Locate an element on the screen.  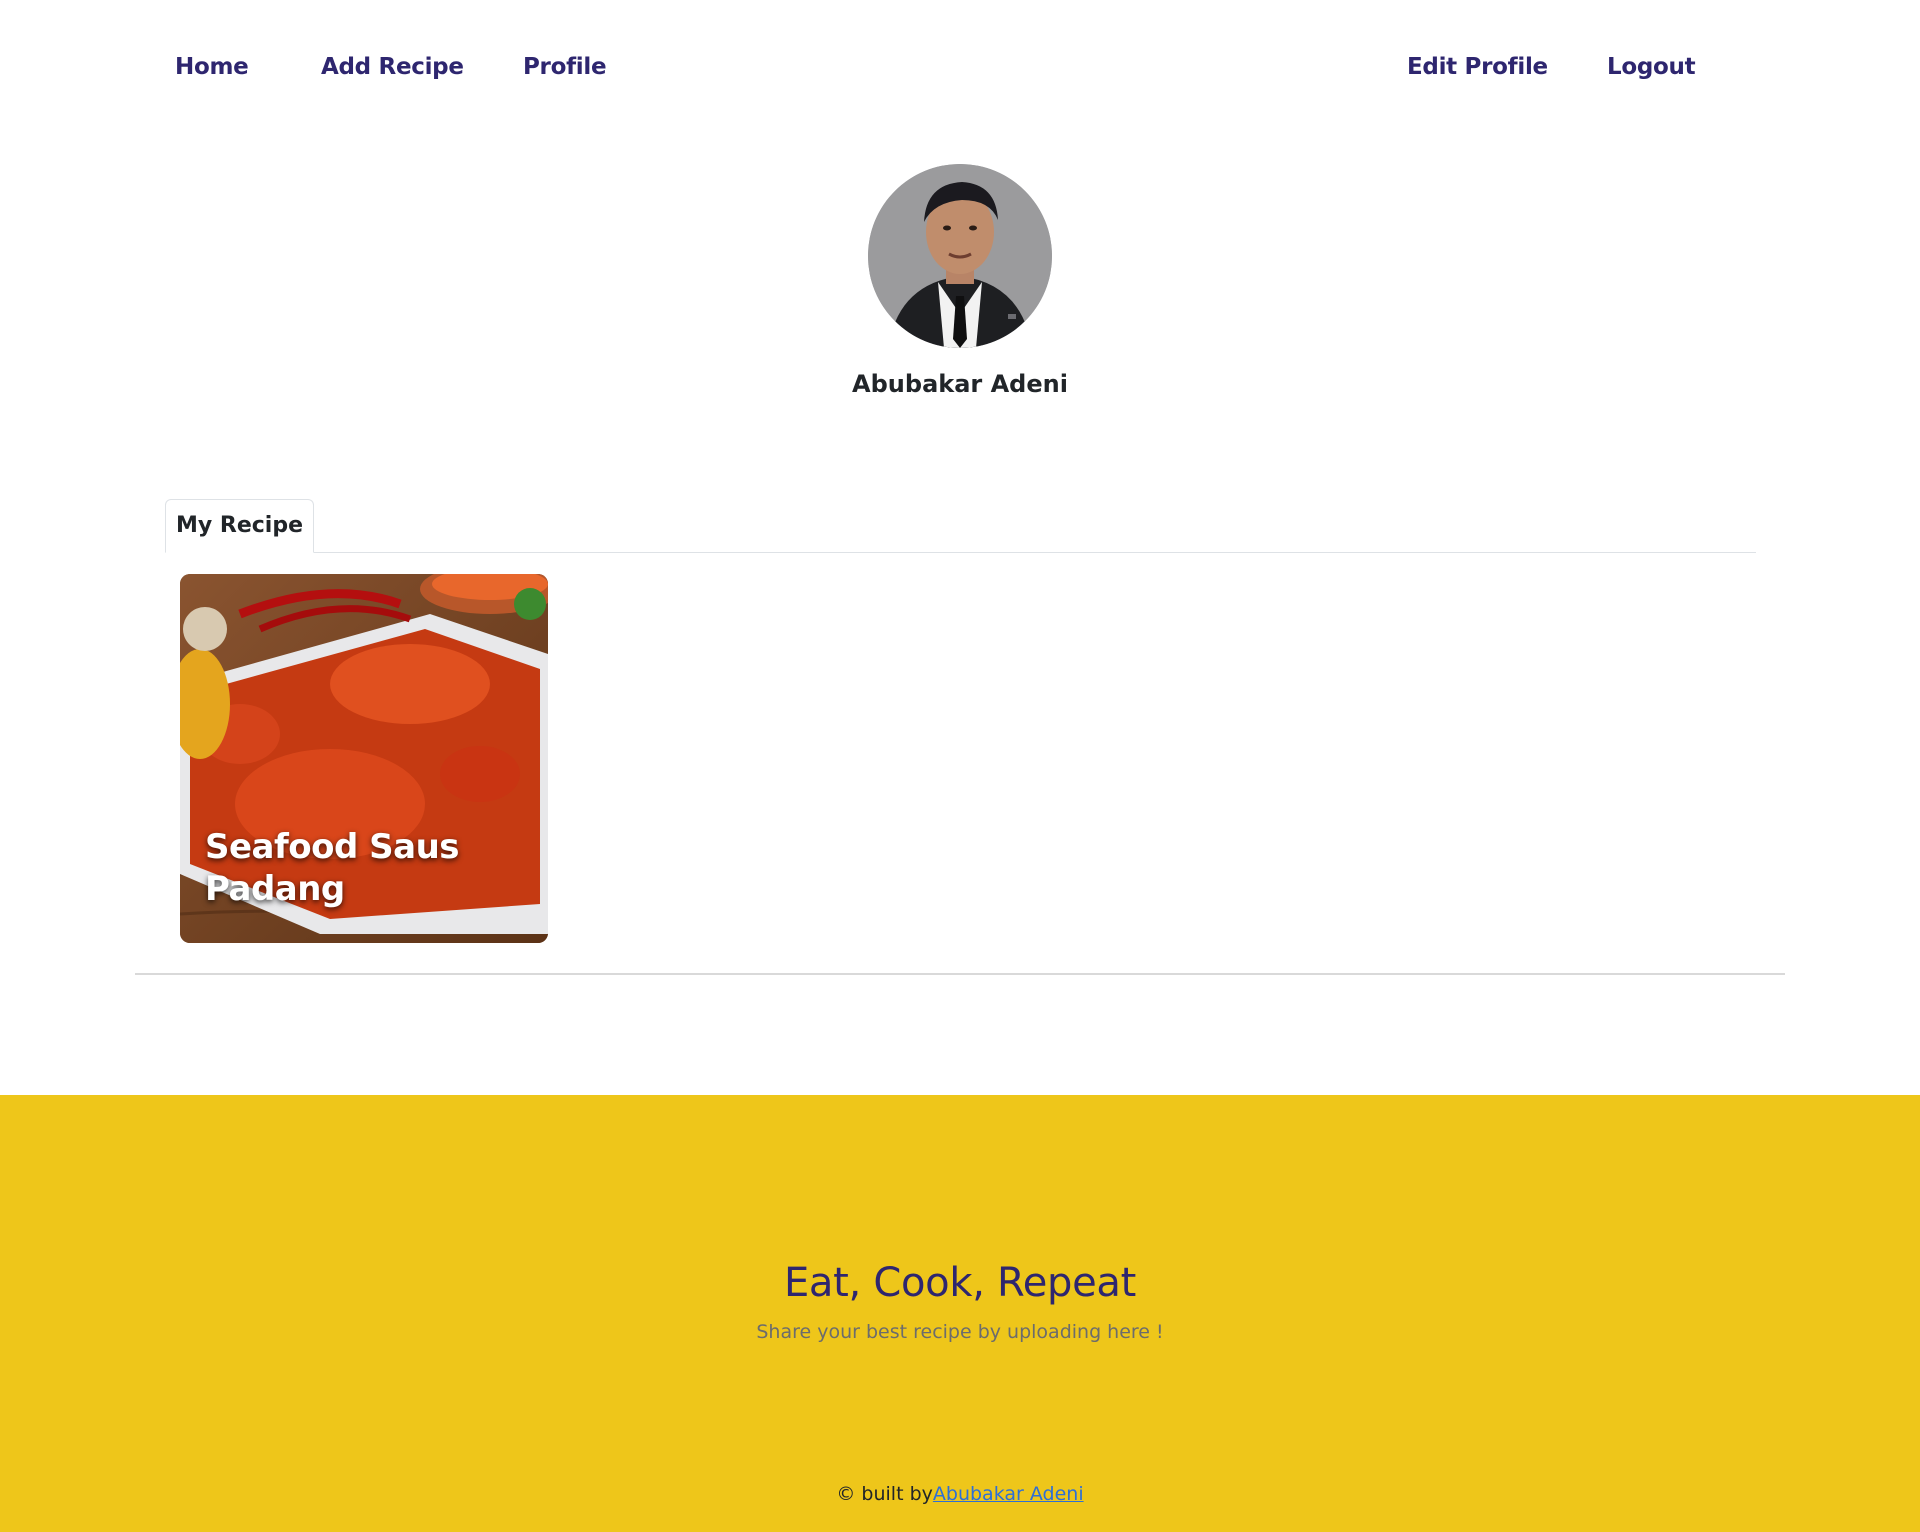
credit-prefix: © built by is located at coordinates (884, 1494).